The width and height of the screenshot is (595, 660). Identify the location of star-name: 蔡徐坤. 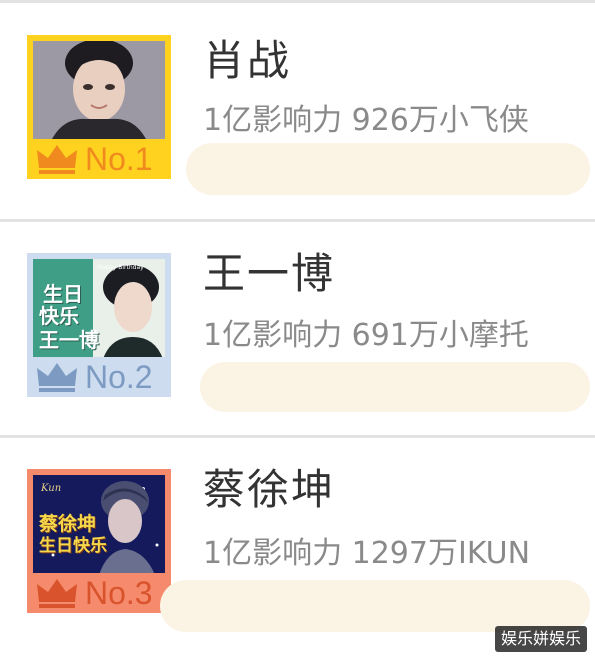
(269, 489).